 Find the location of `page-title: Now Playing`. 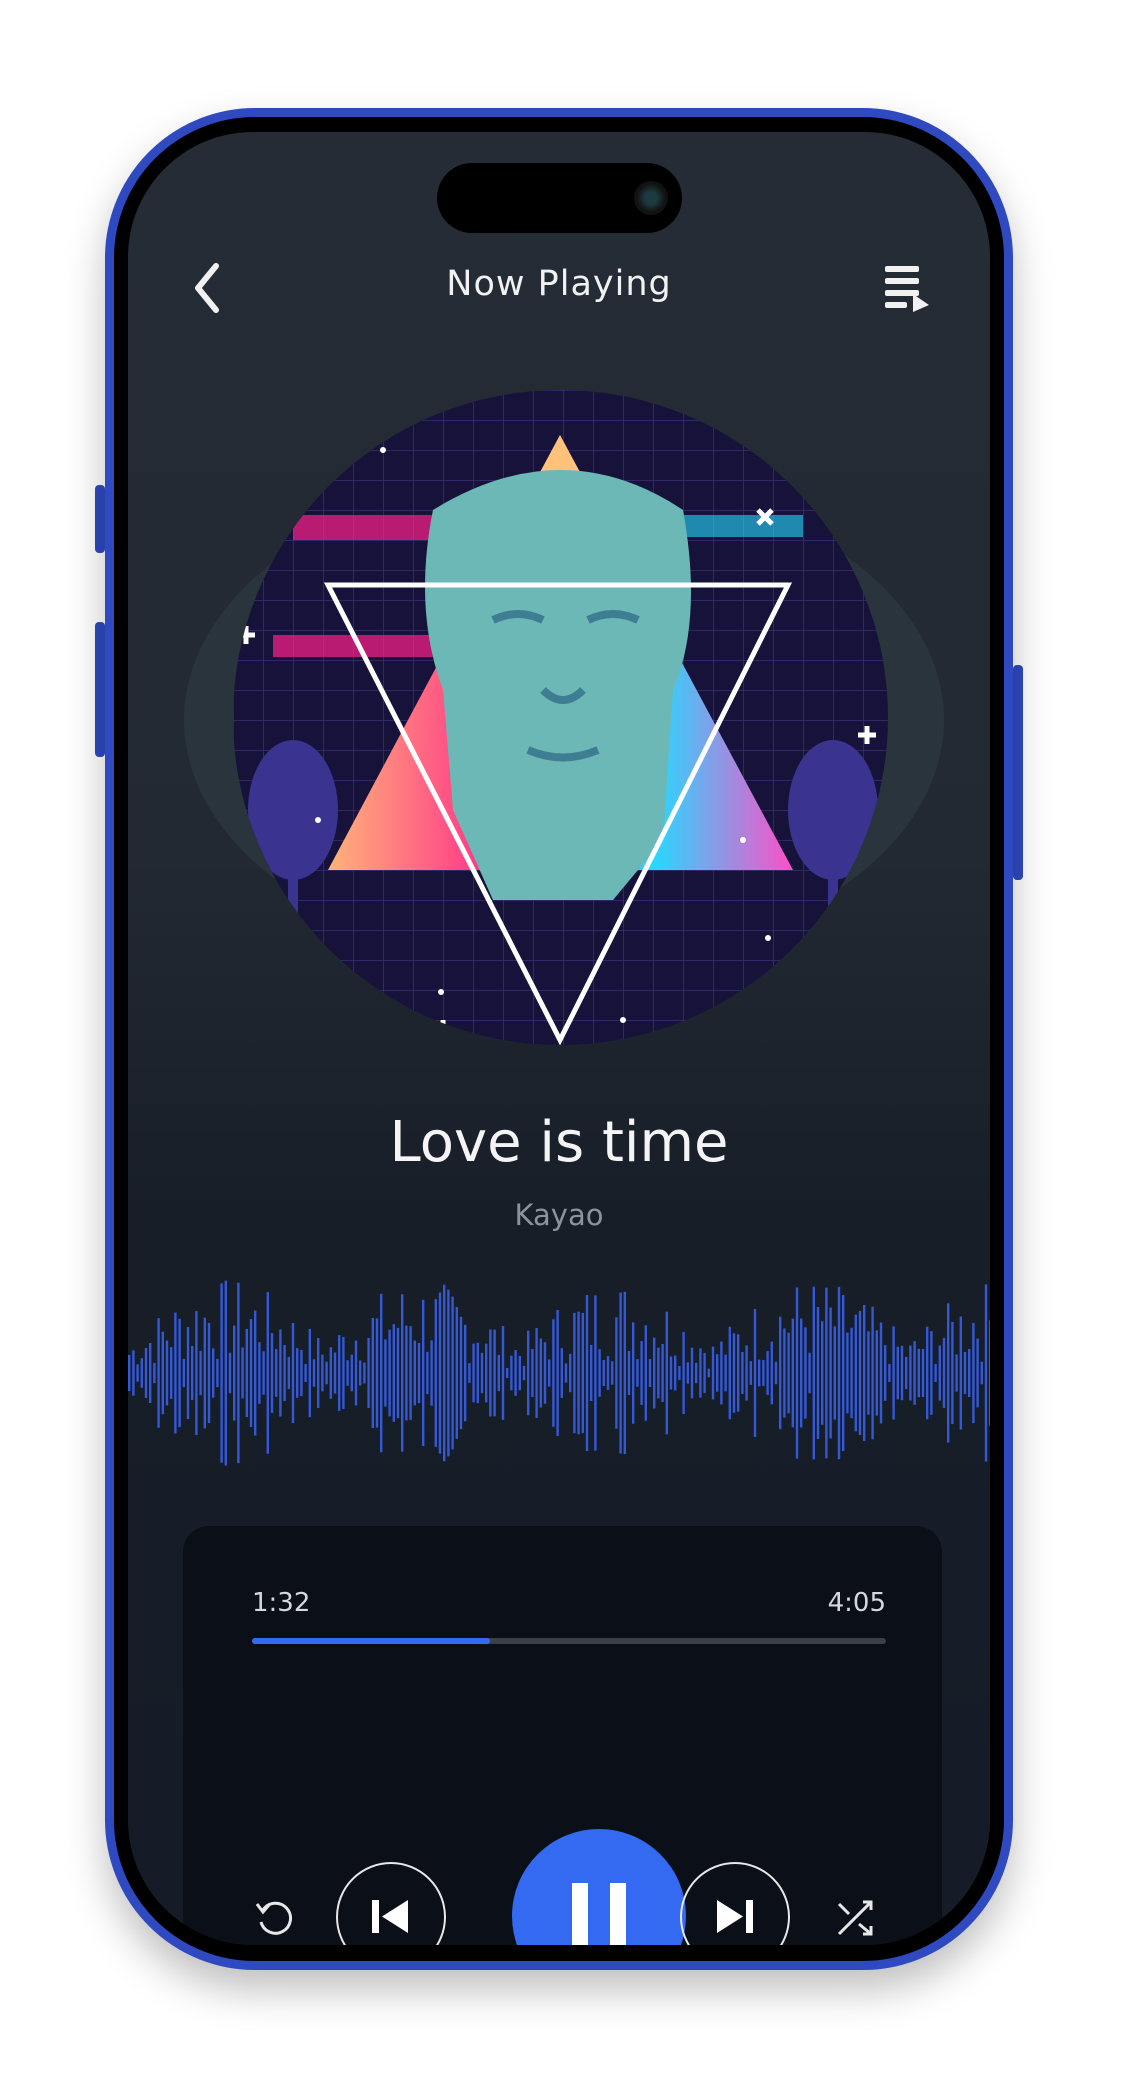

page-title: Now Playing is located at coordinates (559, 284).